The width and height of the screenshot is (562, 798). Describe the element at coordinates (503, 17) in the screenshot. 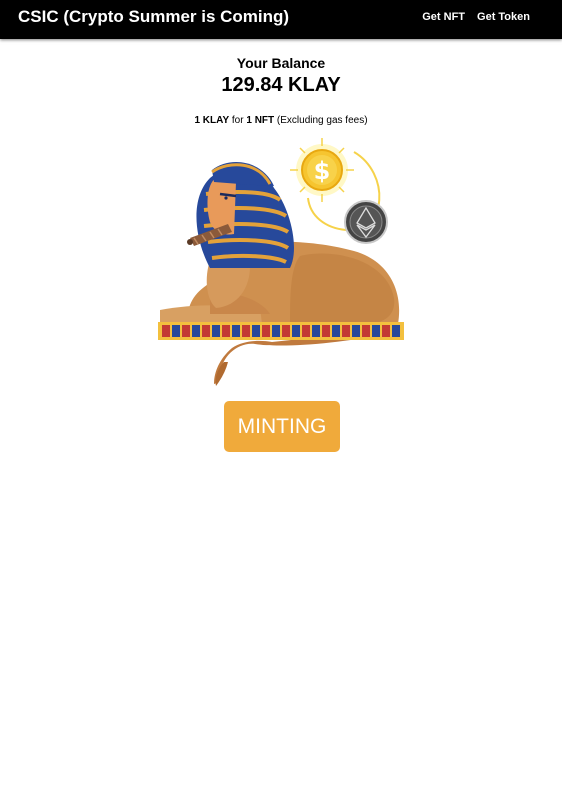

I see `nav-link-get-token: Get Token` at that location.